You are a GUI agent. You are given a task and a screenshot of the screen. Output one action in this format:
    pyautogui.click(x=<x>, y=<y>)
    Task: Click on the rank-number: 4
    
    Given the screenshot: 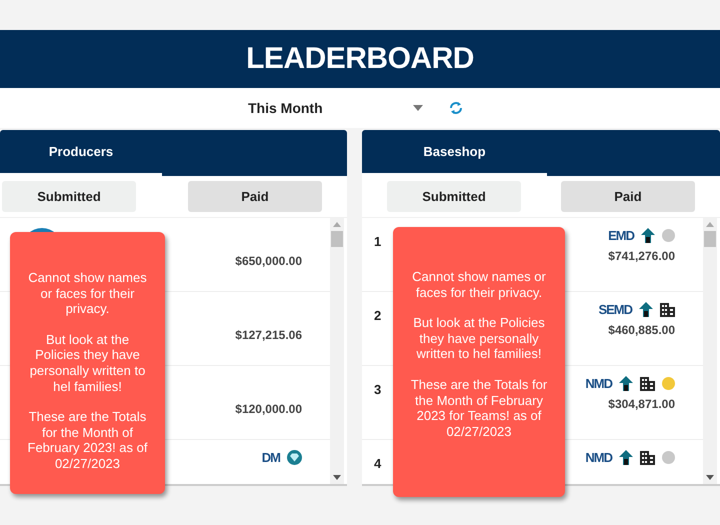 What is the action you would take?
    pyautogui.click(x=378, y=463)
    